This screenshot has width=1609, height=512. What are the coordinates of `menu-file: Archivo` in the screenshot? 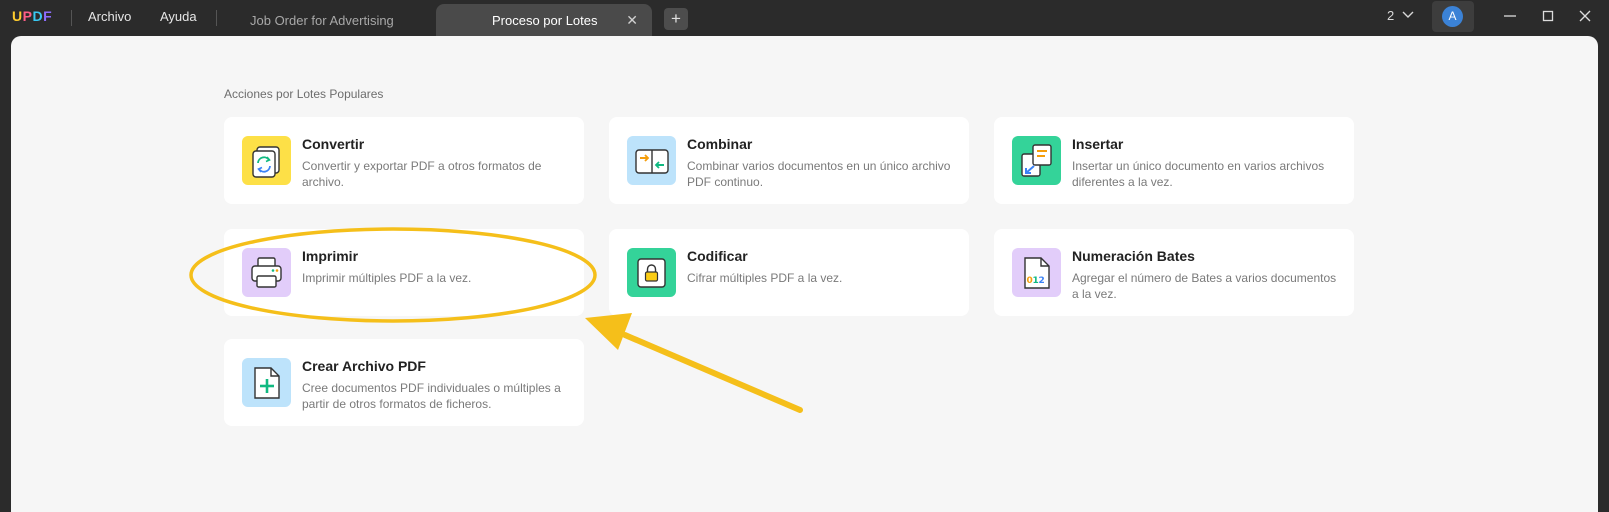 It's located at (109, 16).